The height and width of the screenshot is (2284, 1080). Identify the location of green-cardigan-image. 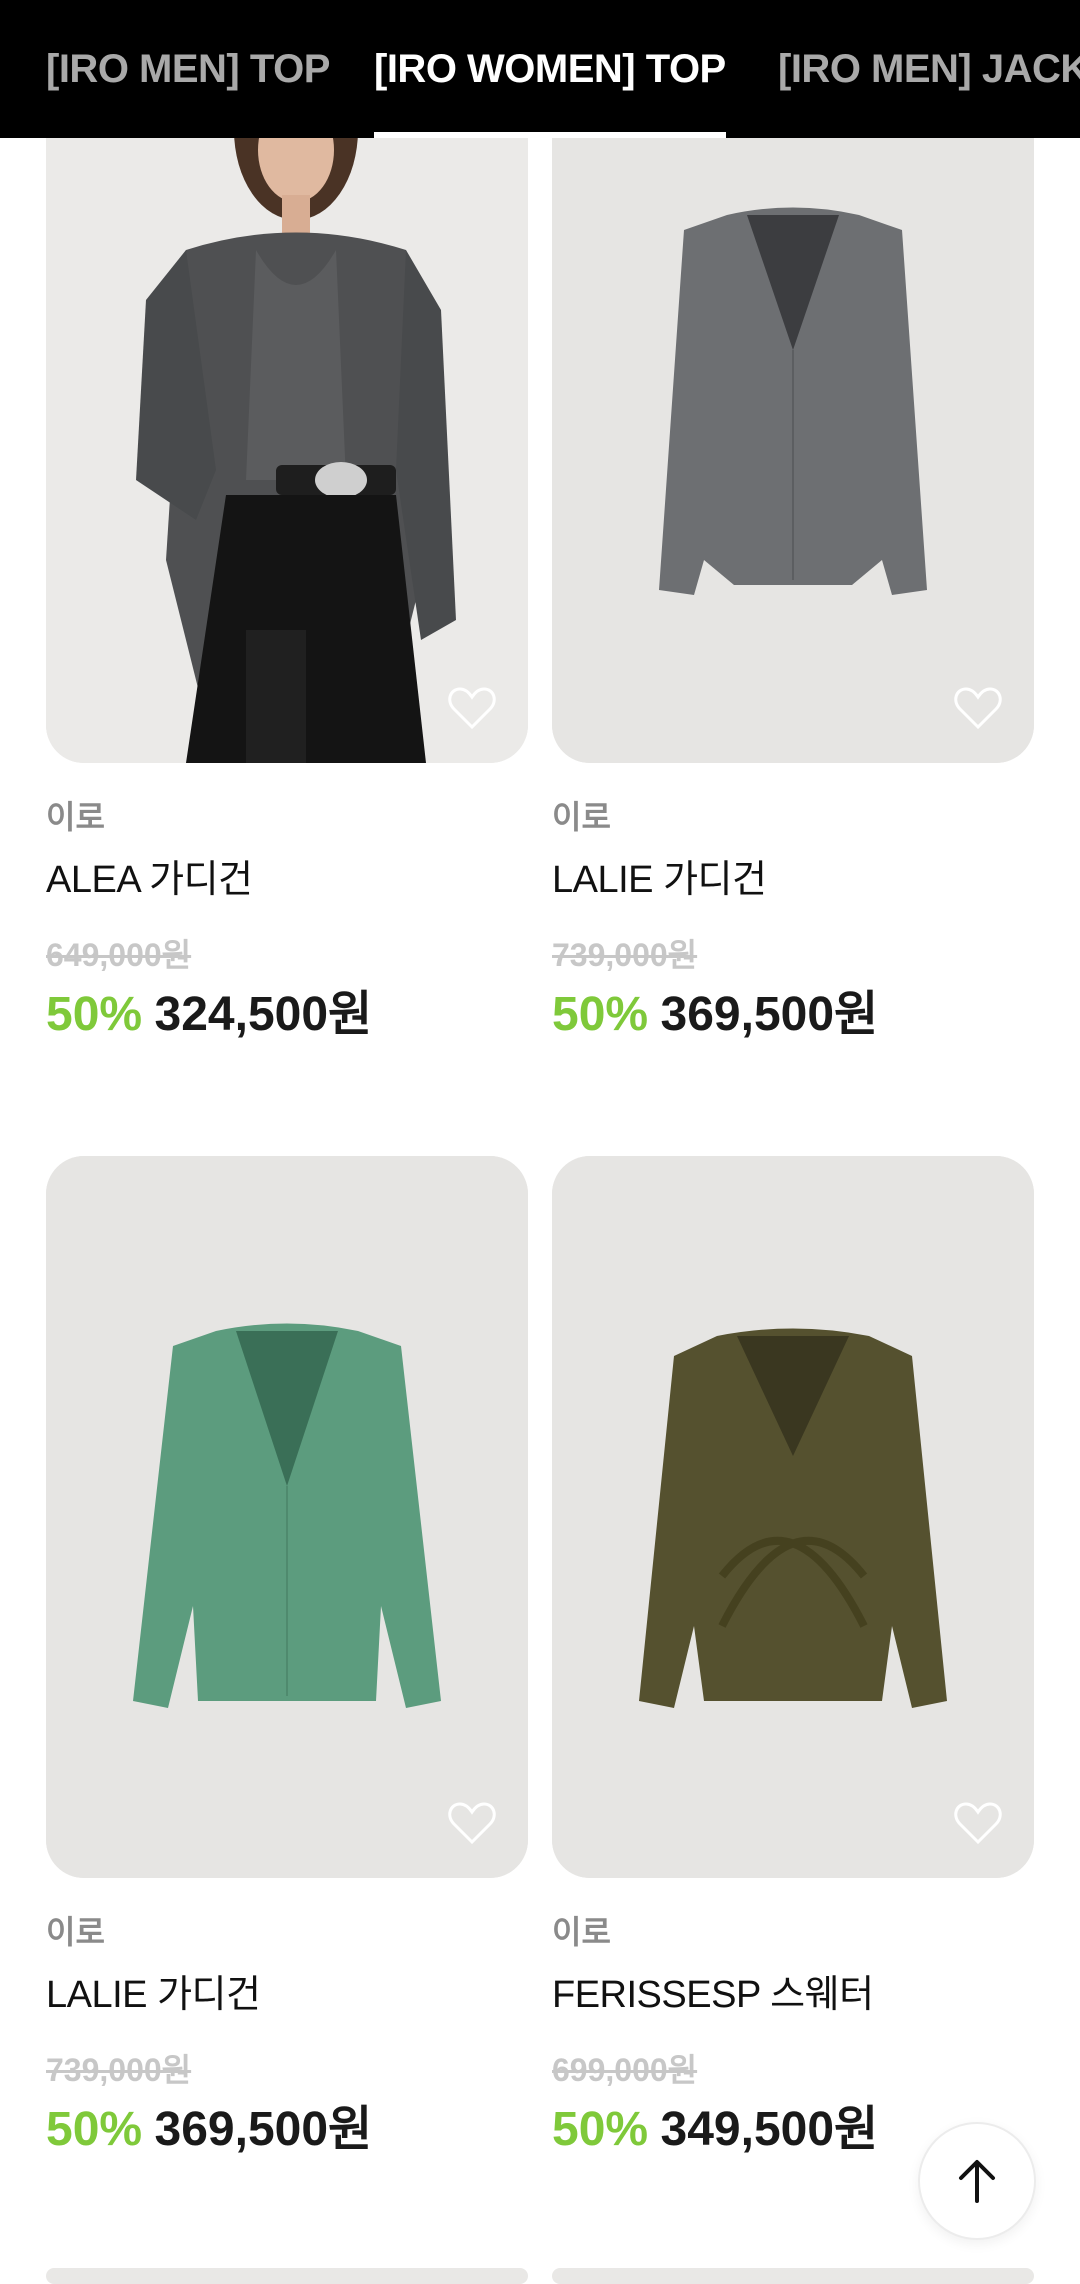
(287, 1517).